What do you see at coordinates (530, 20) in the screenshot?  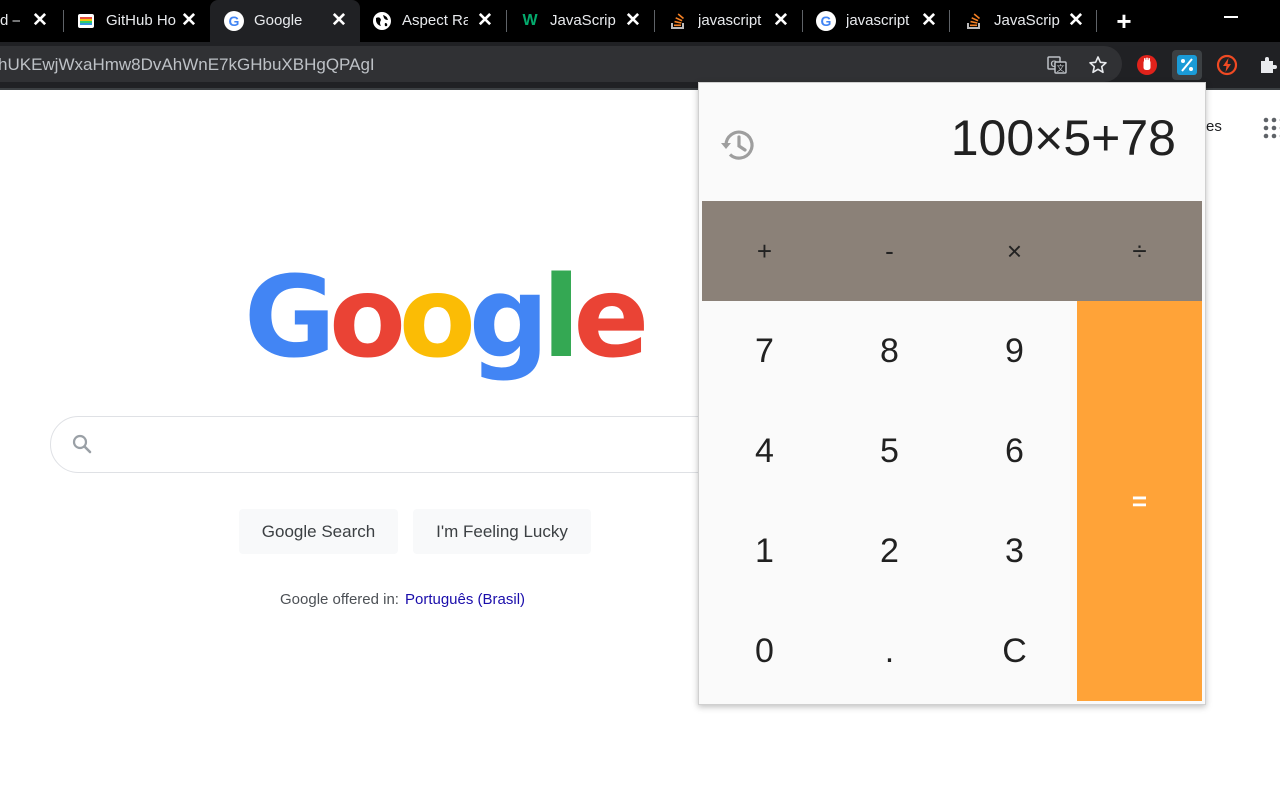 I see `w3schools-icon: W` at bounding box center [530, 20].